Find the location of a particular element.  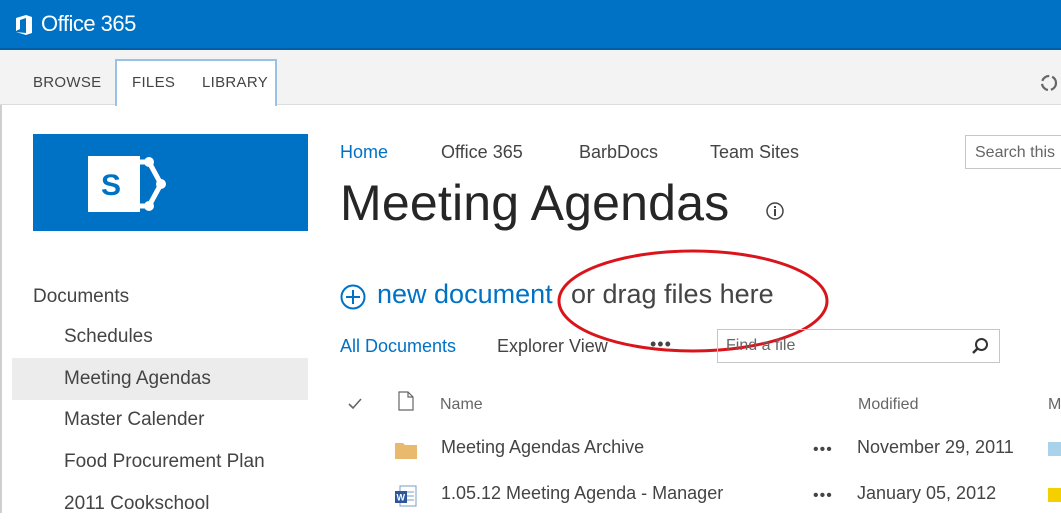

document-type-icon is located at coordinates (406, 401).